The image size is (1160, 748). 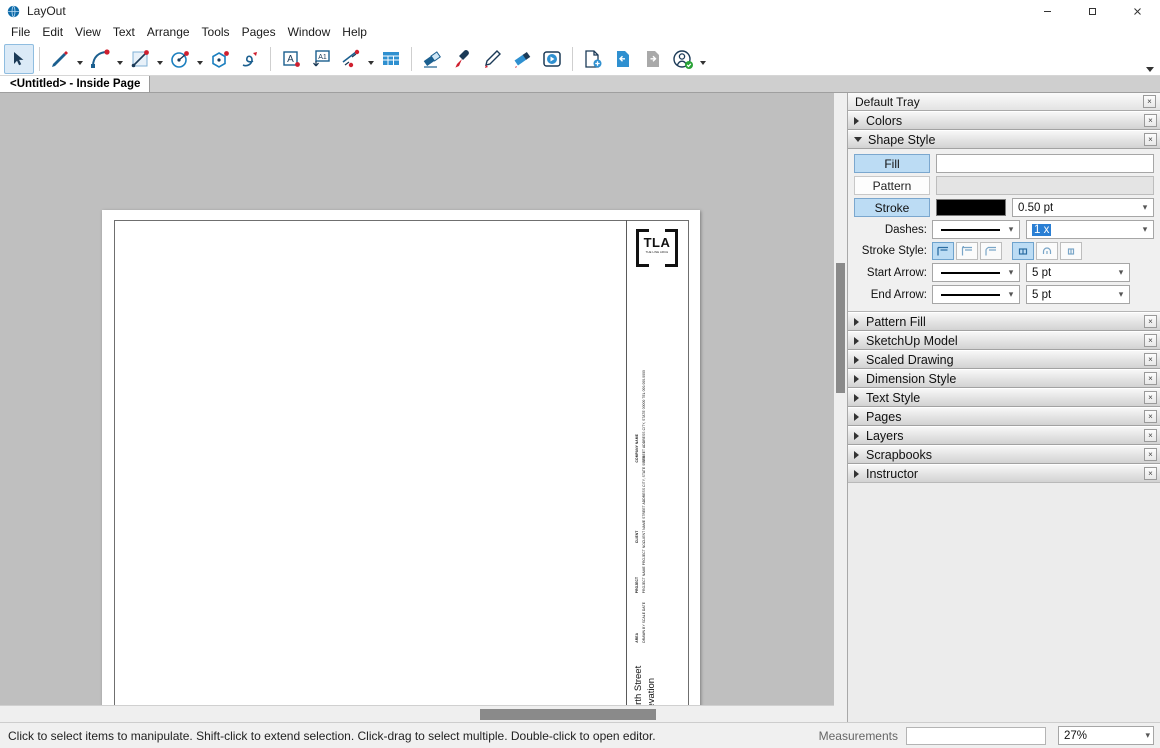 I want to click on select-arrow-tool, so click(x=19, y=58).